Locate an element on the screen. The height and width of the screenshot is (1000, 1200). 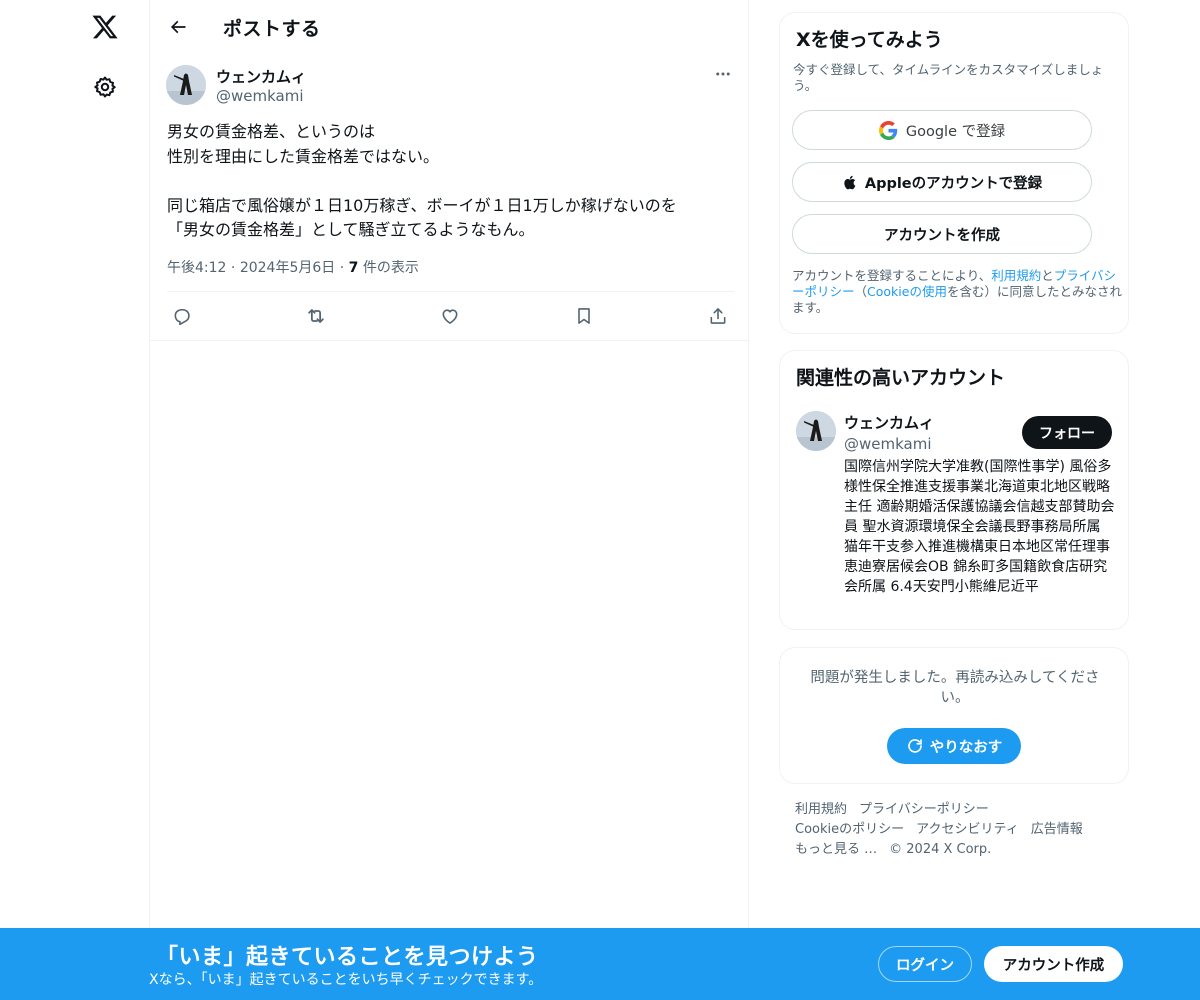
bottom-bar-title: 「いま」起きていることを見つけよう is located at coordinates (347, 957).